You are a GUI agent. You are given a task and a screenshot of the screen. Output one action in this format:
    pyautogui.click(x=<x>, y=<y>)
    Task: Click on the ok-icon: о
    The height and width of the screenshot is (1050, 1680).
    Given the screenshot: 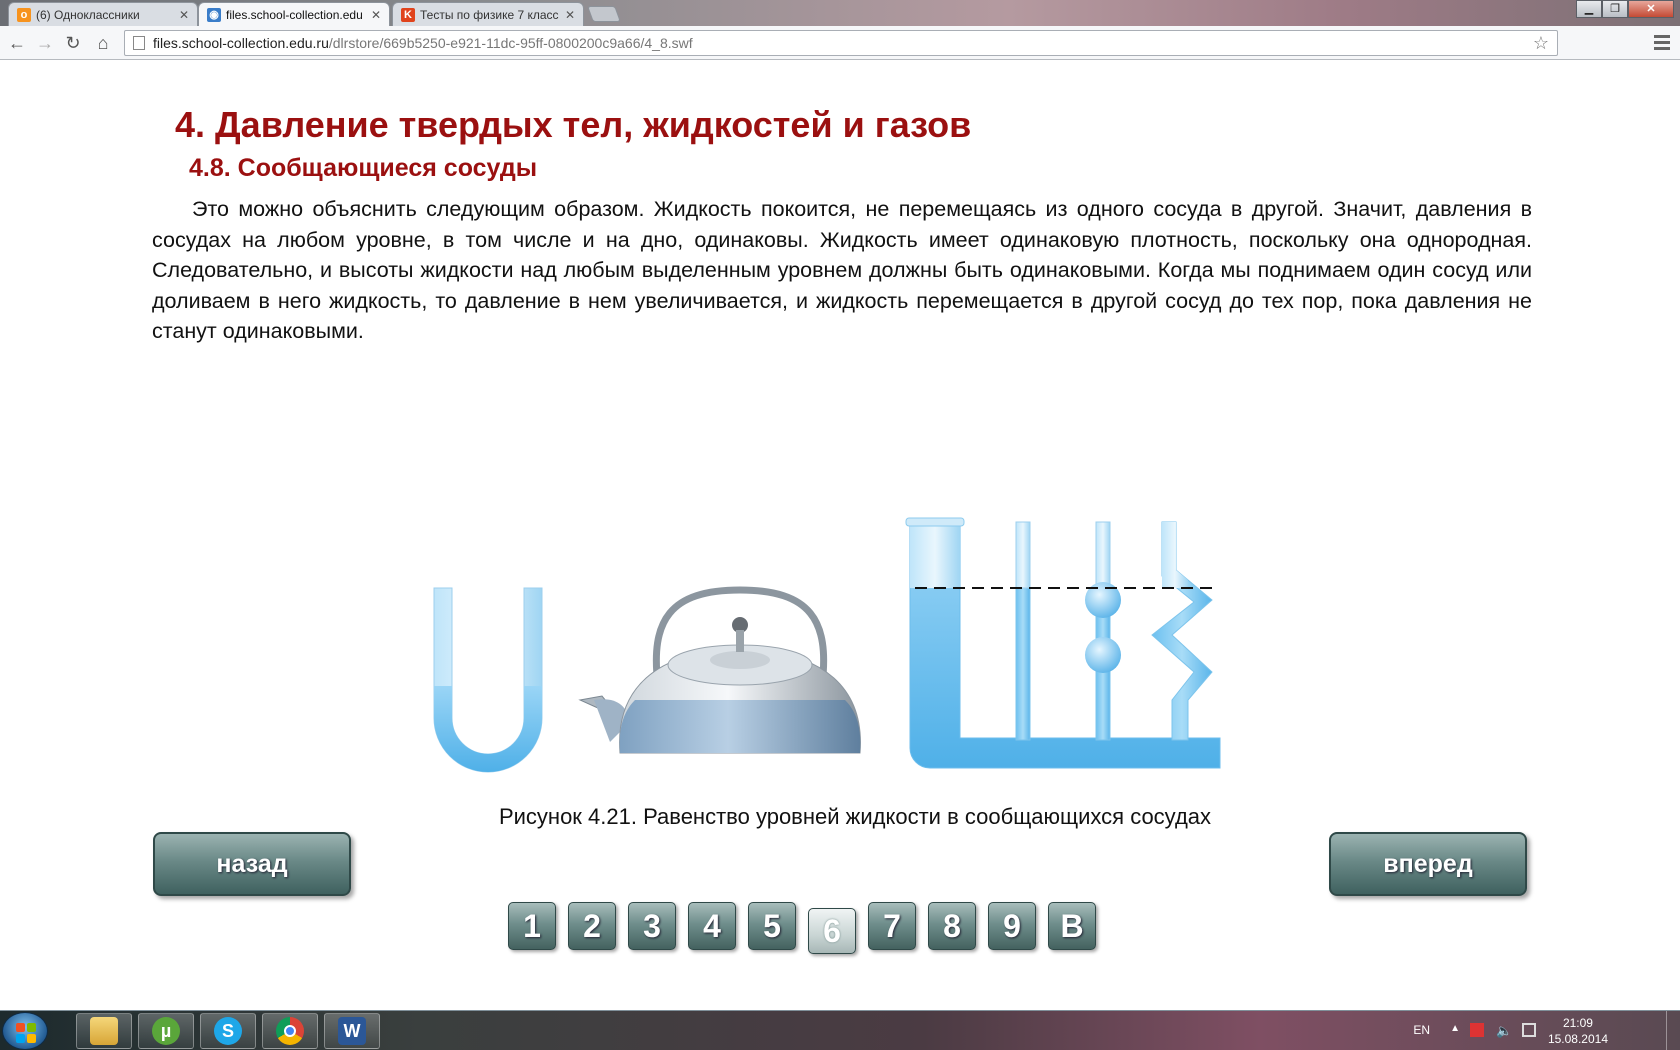 What is the action you would take?
    pyautogui.click(x=24, y=14)
    